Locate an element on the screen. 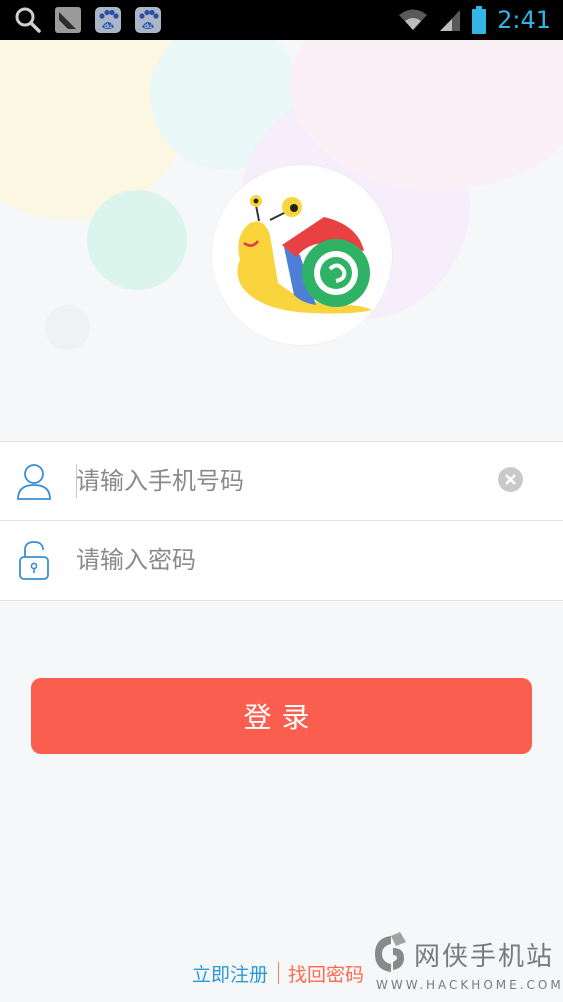  snail-logo-icon is located at coordinates (304, 254).